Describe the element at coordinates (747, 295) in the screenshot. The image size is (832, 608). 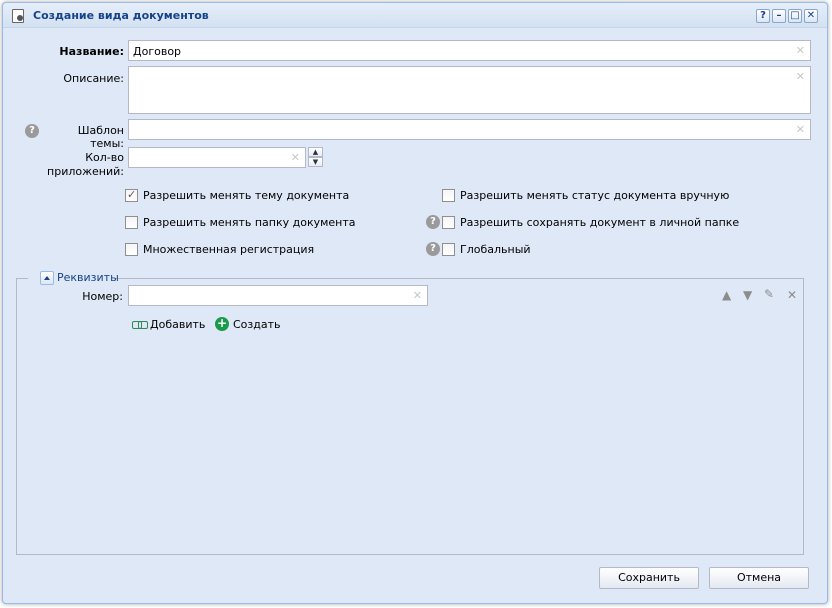
I see `move-down-icon: ▼` at that location.